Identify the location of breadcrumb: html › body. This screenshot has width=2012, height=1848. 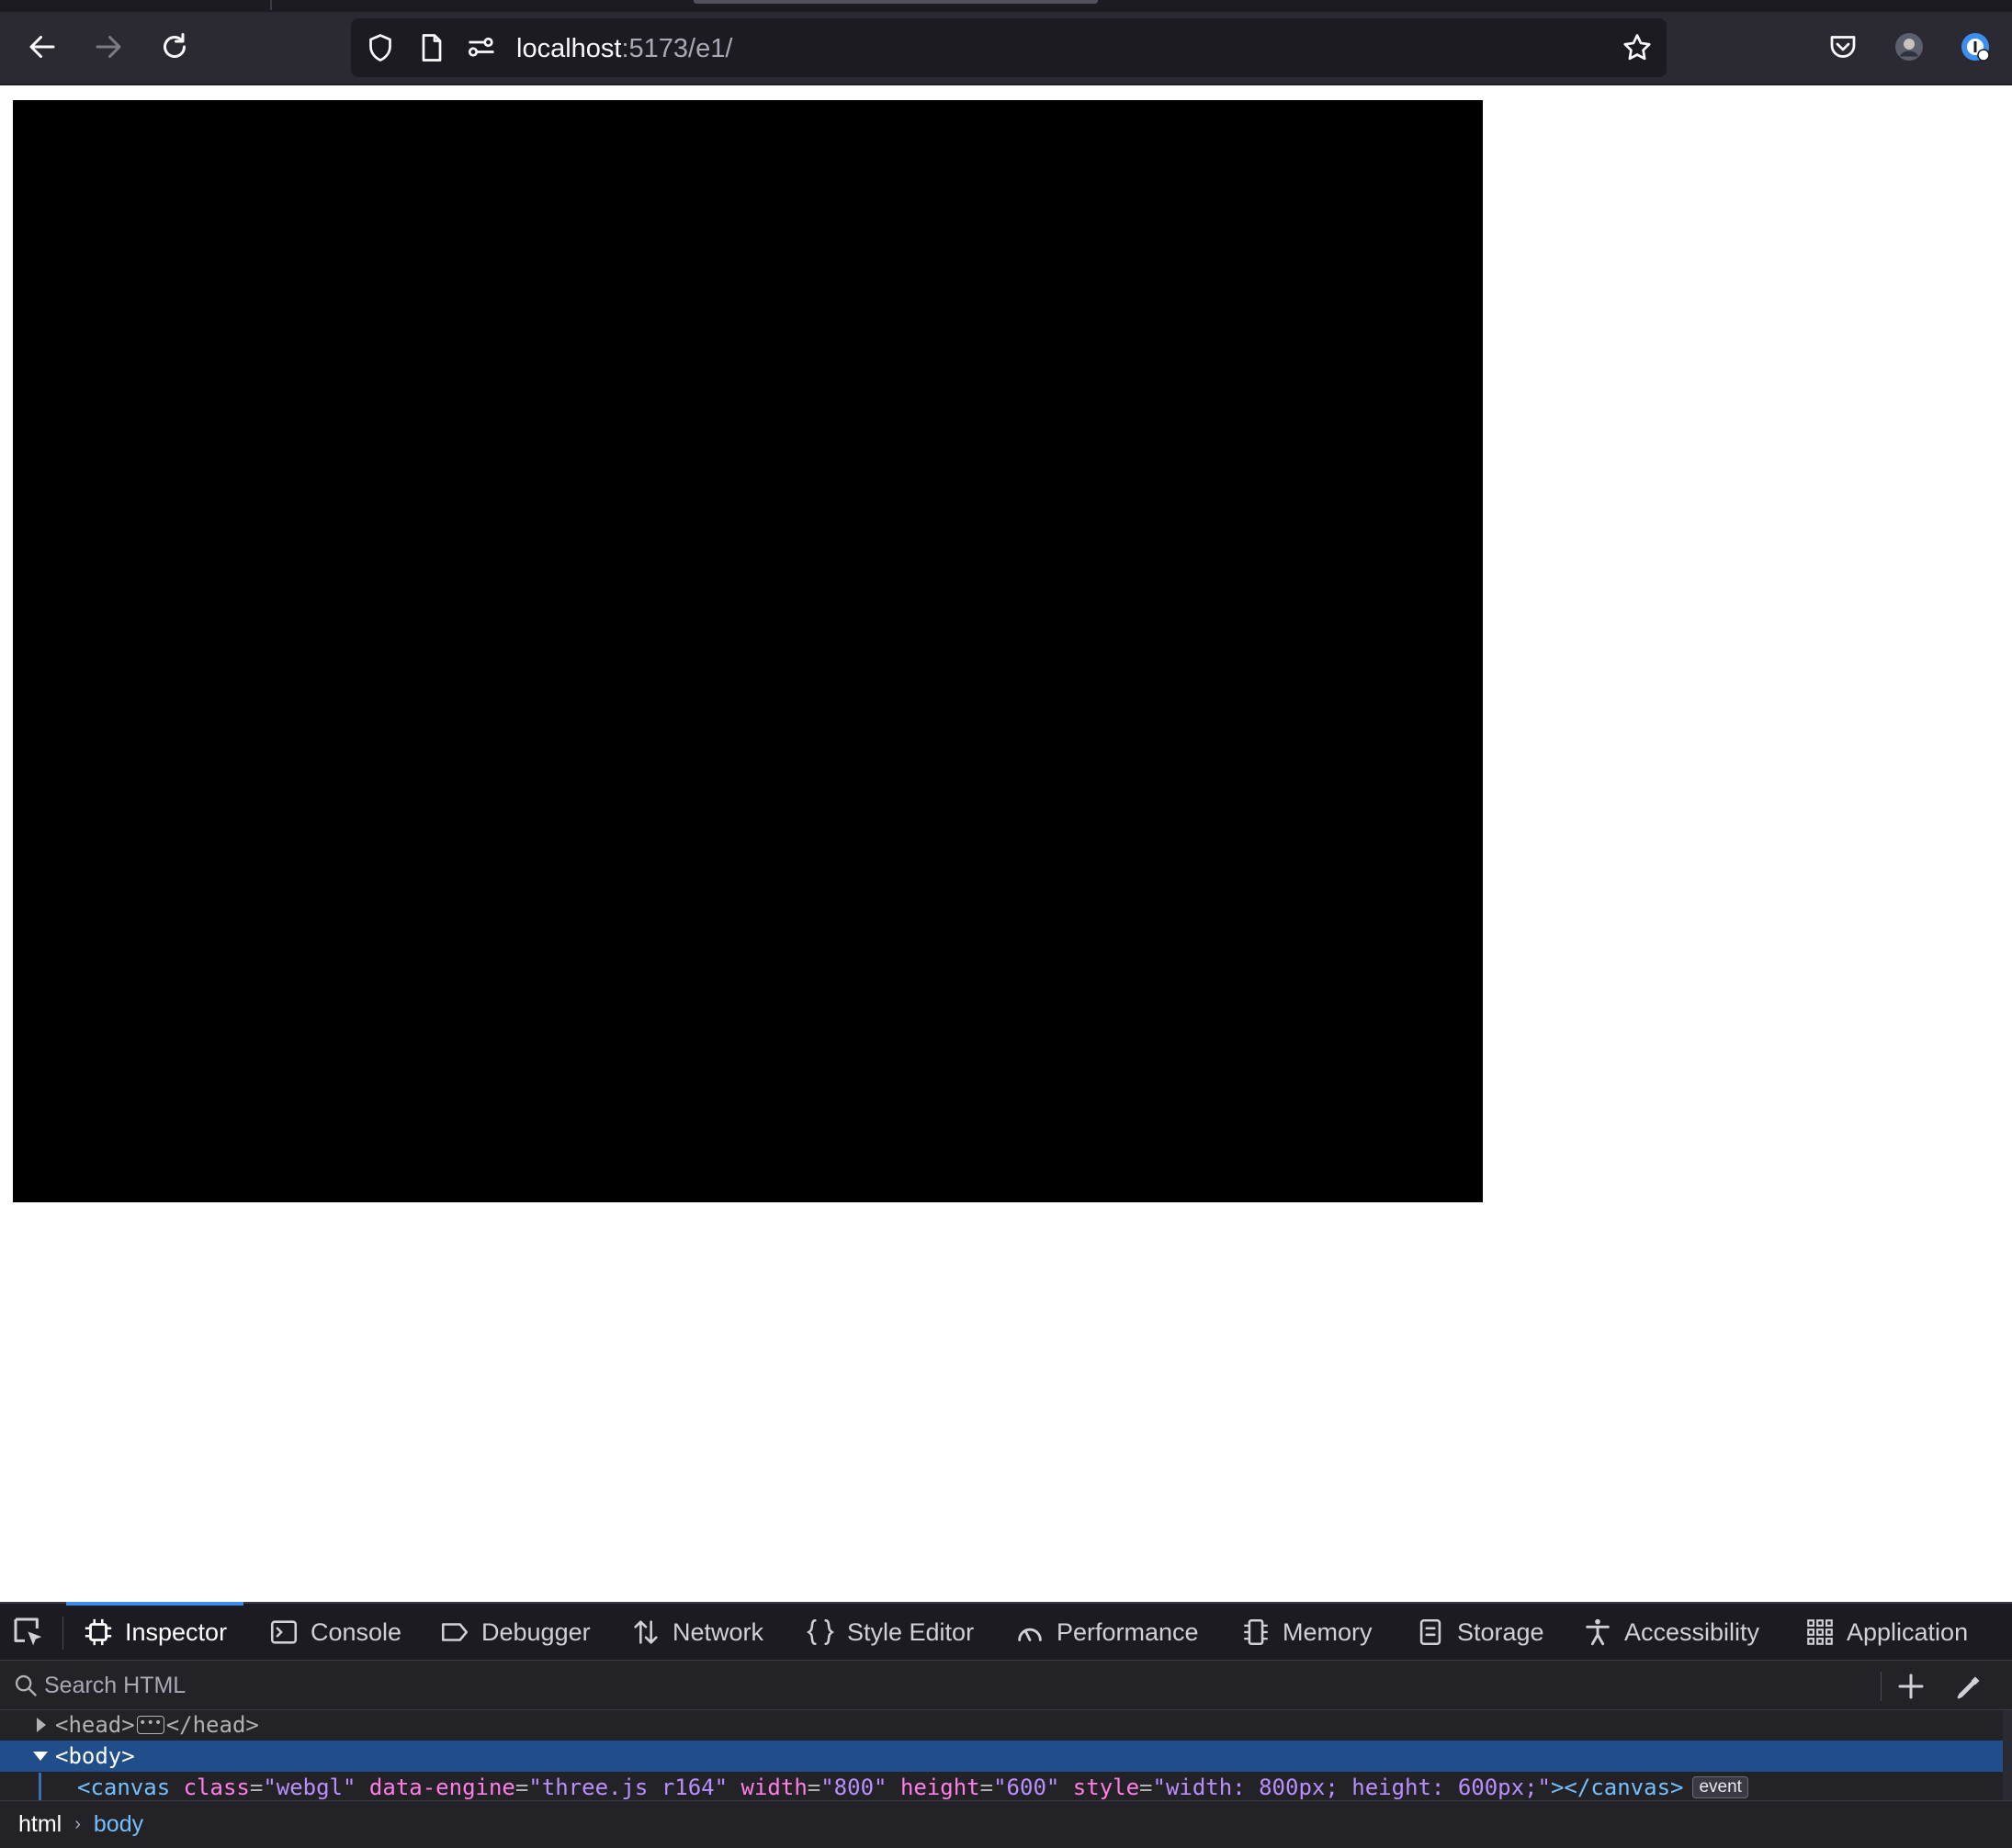
(1006, 1824).